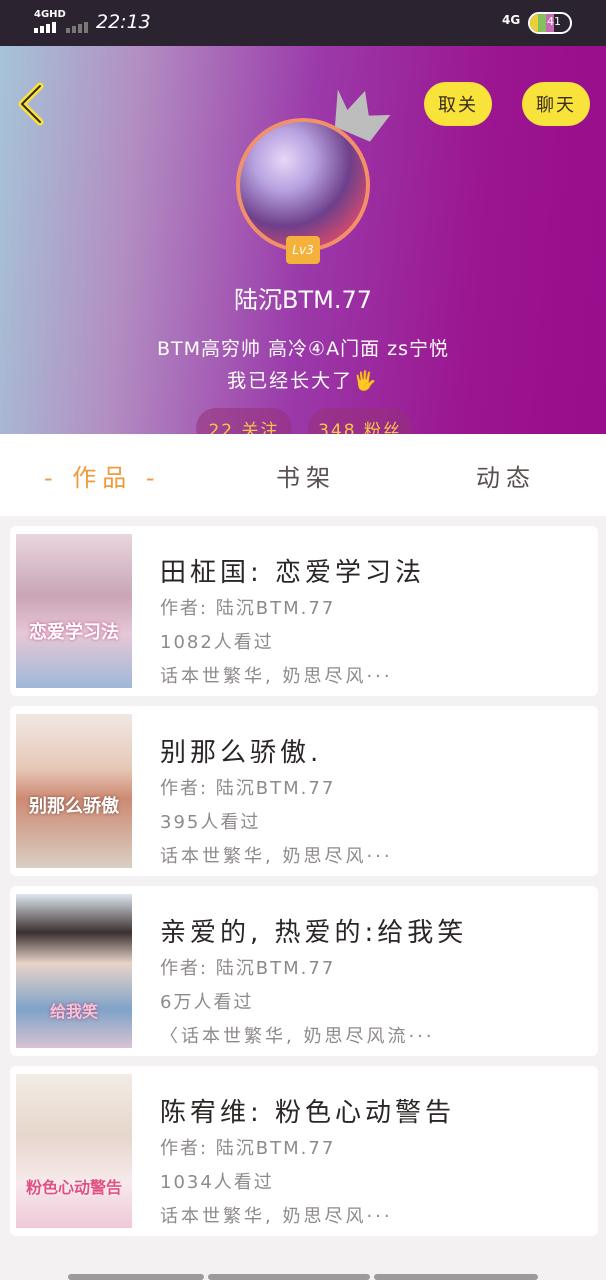  I want to click on chevron-left-icon, so click(31, 104).